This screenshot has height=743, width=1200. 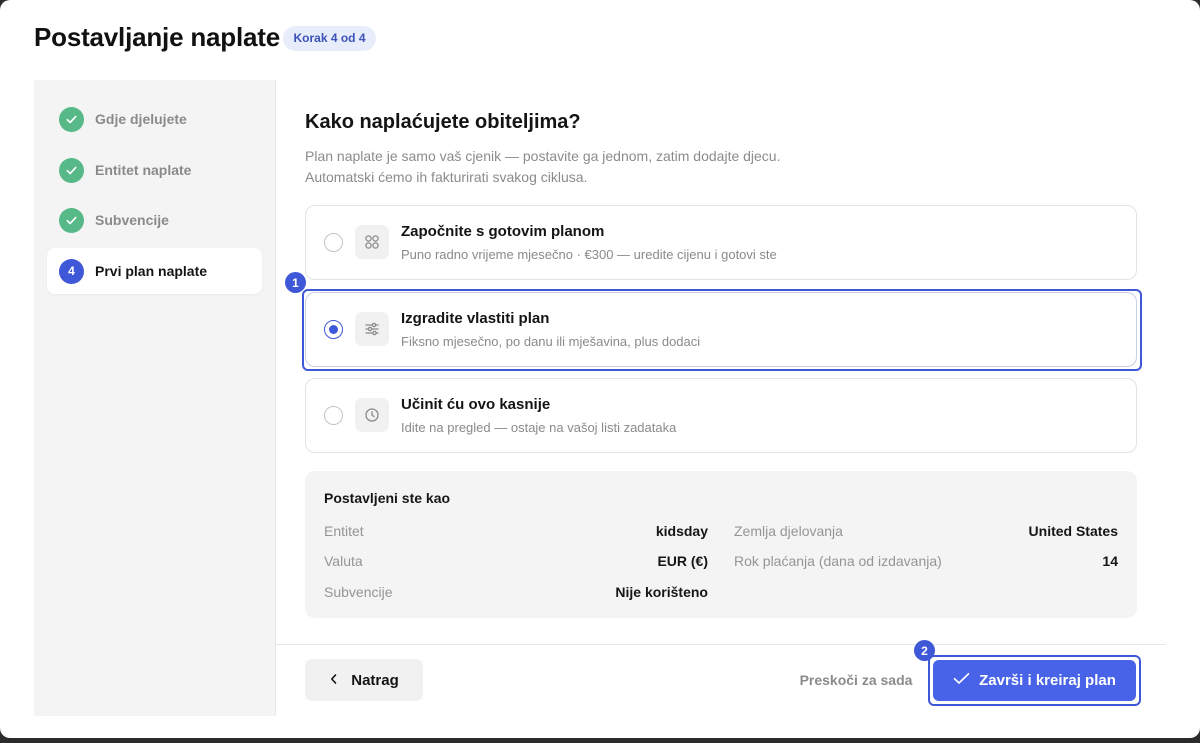 I want to click on step-label: Subvencije, so click(x=132, y=220).